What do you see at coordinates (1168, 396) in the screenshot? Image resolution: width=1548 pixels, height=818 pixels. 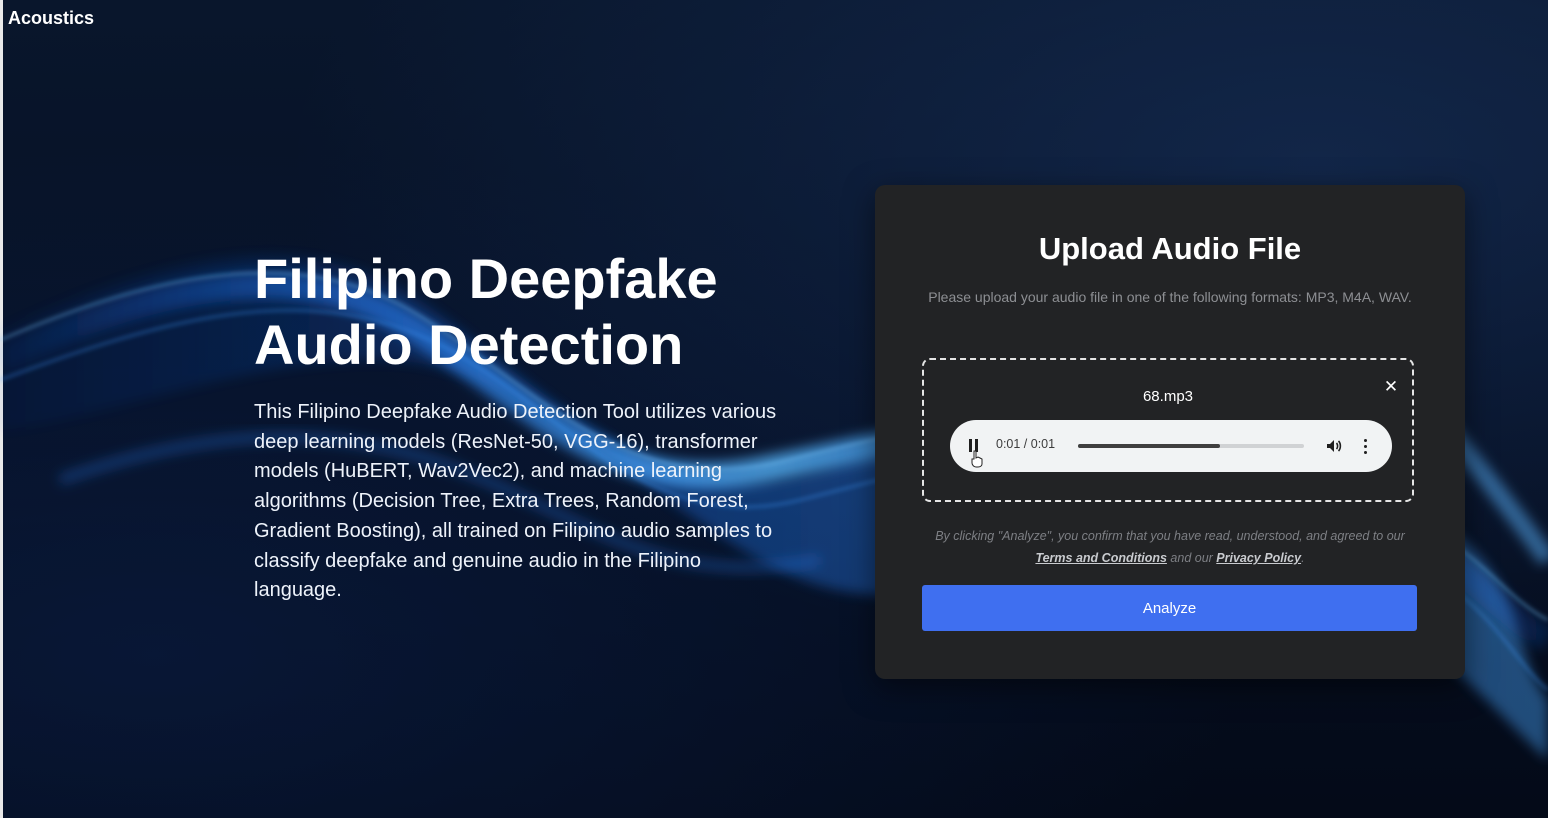 I see `uploaded-file-name: 68.mp3` at bounding box center [1168, 396].